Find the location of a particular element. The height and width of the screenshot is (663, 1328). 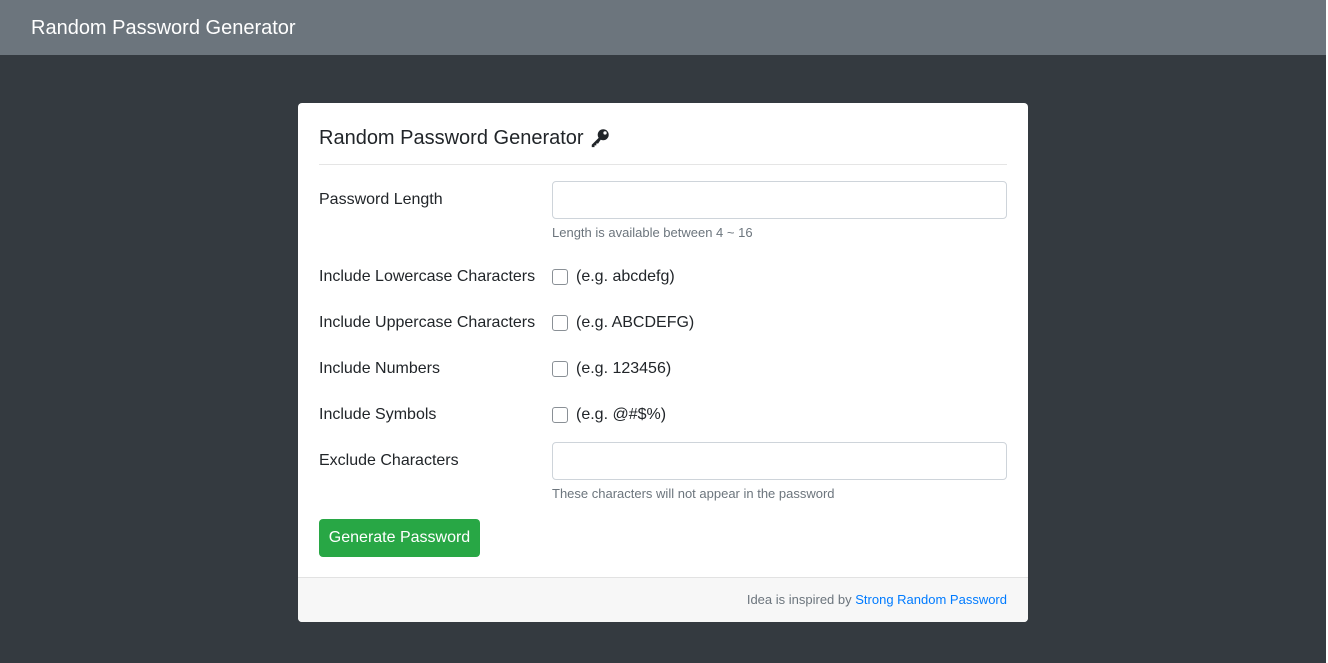

uppercase-checkbox is located at coordinates (560, 323).